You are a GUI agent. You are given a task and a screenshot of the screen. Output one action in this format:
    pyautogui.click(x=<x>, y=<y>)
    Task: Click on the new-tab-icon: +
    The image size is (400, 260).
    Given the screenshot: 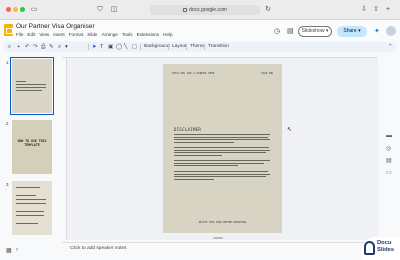 What is the action you would take?
    pyautogui.click(x=388, y=10)
    